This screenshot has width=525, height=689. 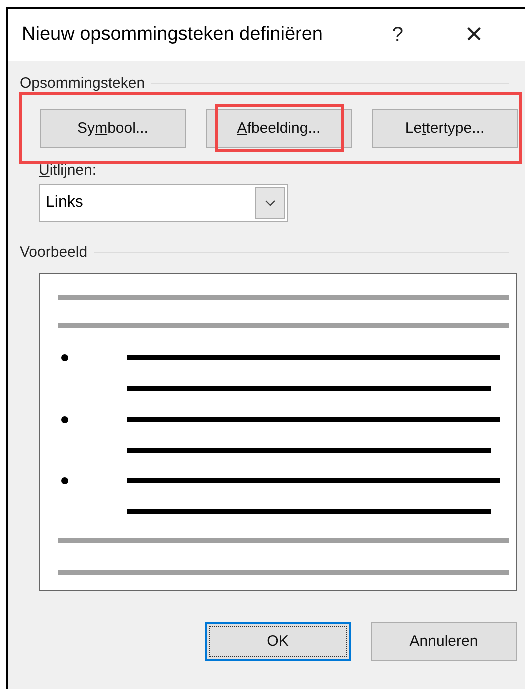 I want to click on section-title: Opsommingsteken, so click(x=83, y=83).